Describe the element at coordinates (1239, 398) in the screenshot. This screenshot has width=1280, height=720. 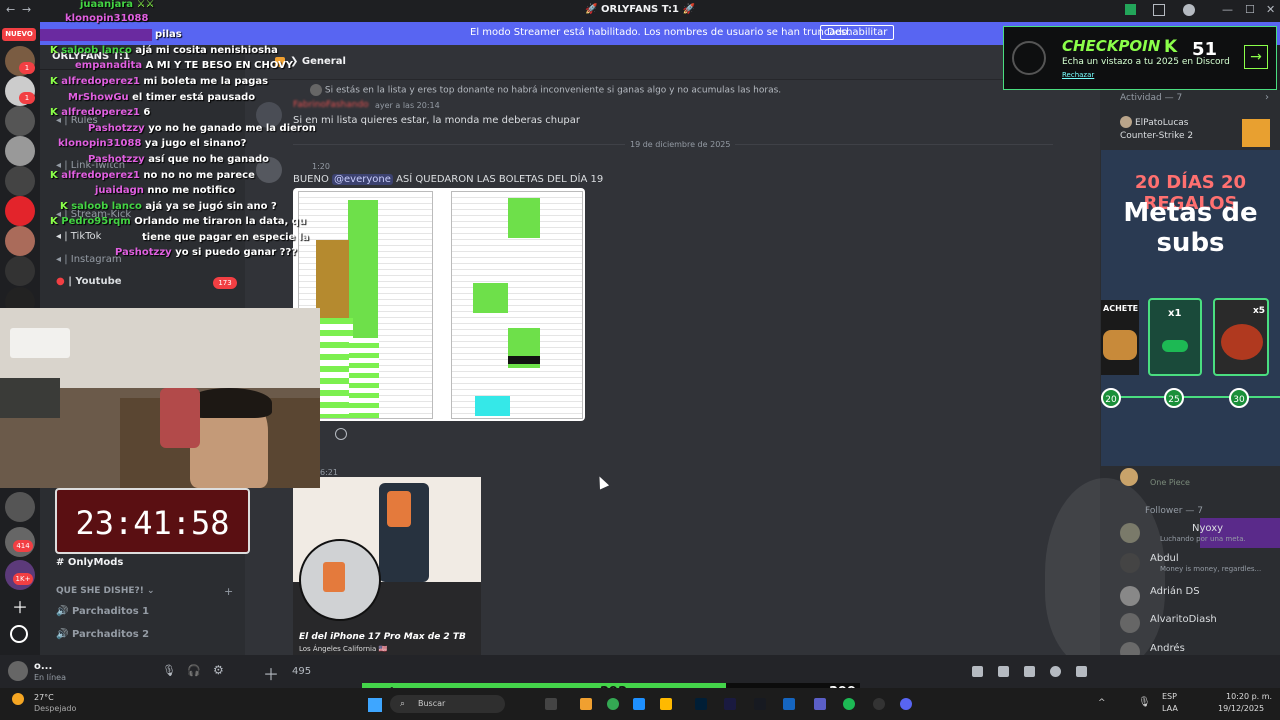
I see `milestone-marker: 30` at that location.